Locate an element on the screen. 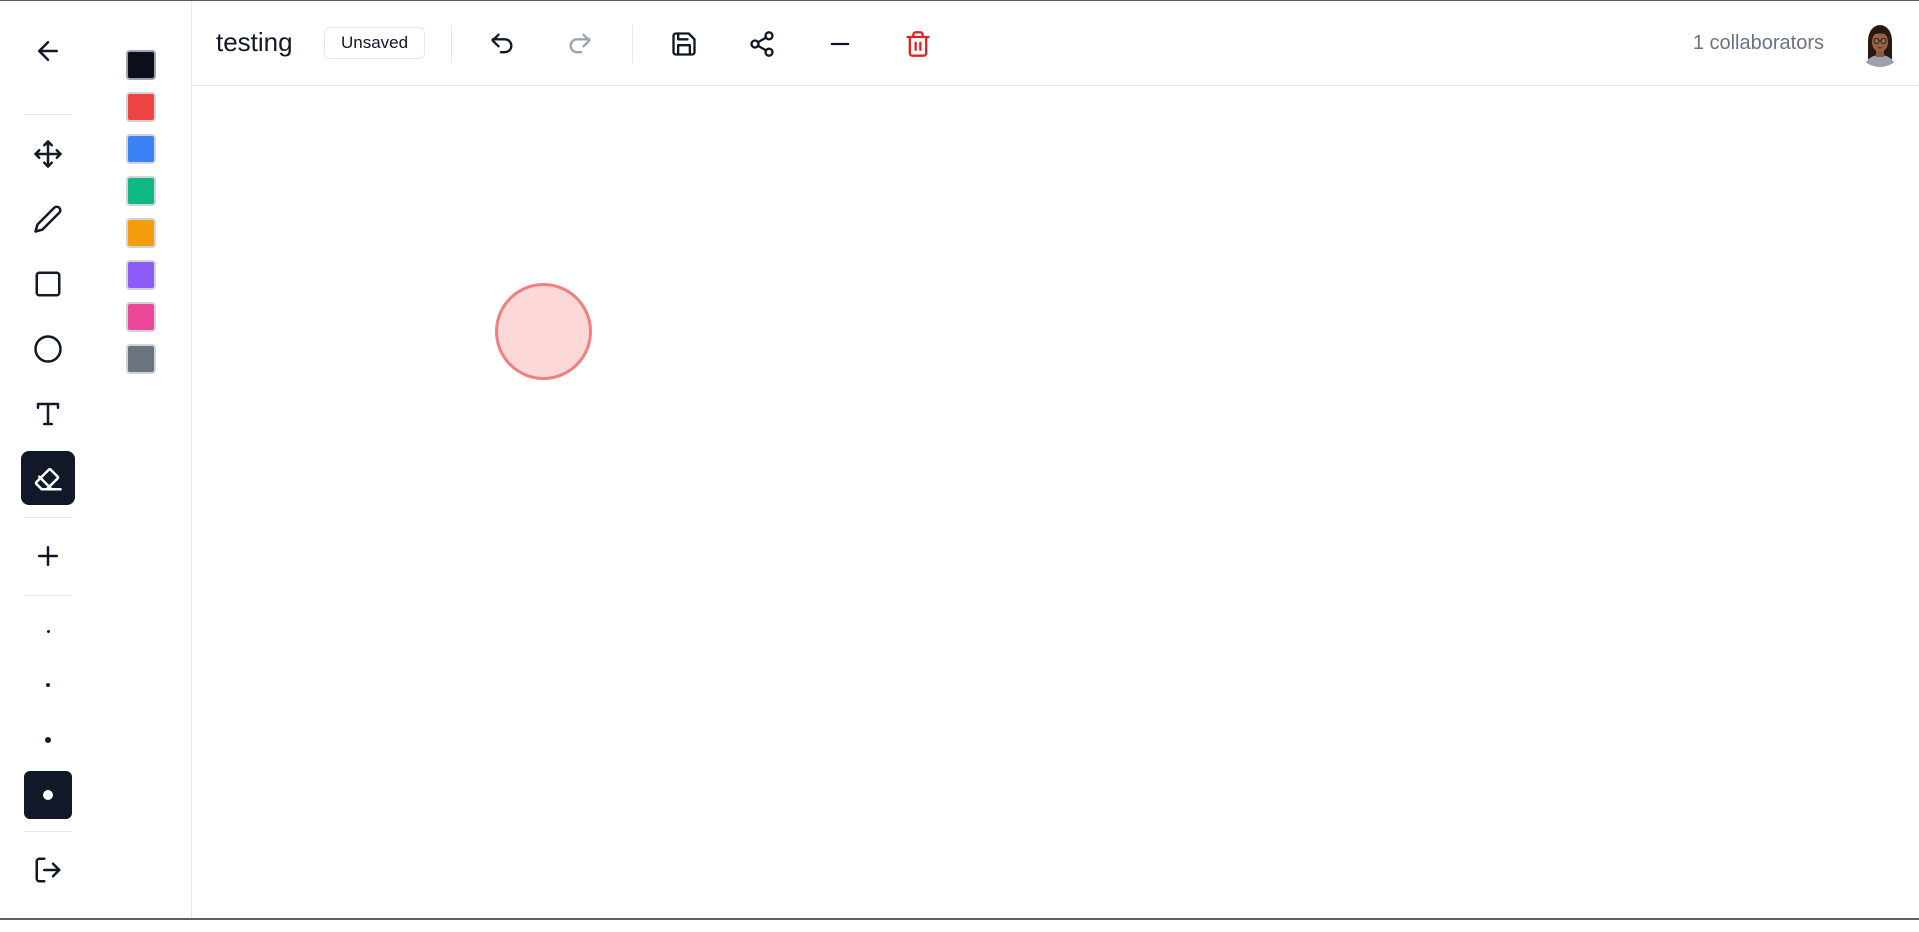 Image resolution: width=1919 pixels, height=932 pixels. move-icon is located at coordinates (48, 154).